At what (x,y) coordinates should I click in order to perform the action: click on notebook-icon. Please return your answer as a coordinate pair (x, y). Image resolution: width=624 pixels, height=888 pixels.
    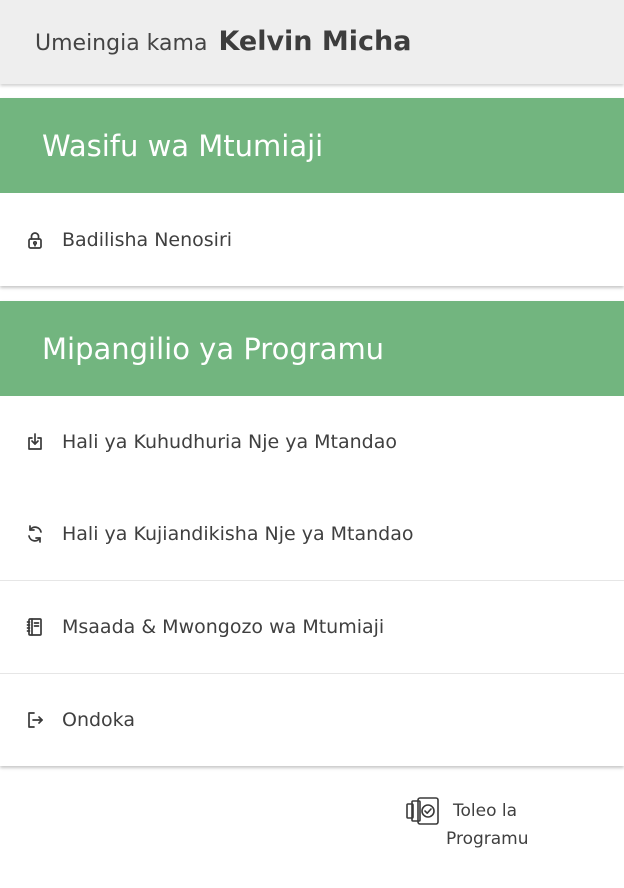
    Looking at the image, I should click on (35, 627).